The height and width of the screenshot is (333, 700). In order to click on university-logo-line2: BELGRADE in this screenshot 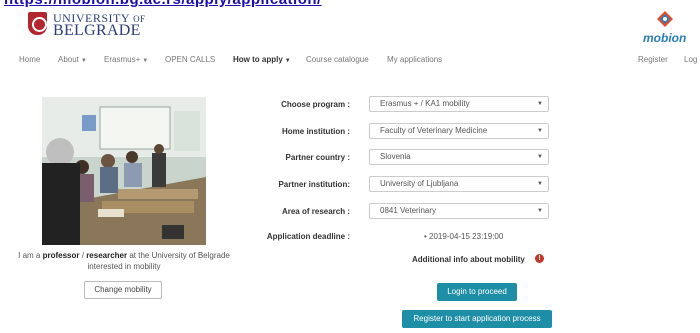, I will do `click(97, 31)`.